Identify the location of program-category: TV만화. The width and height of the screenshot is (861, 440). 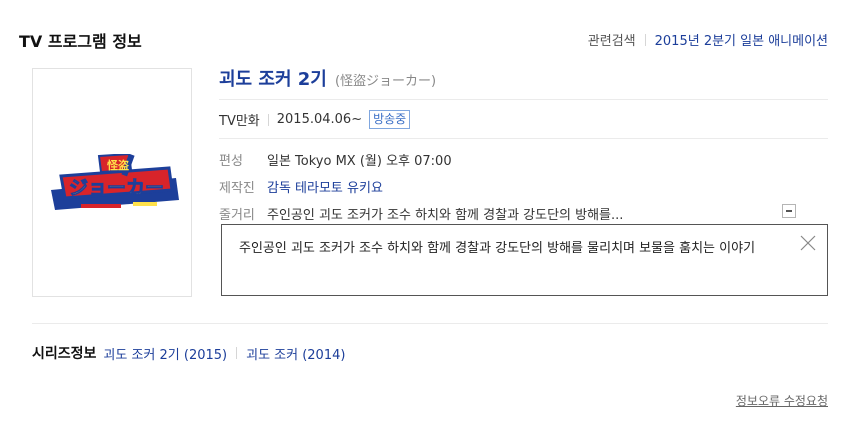
(239, 121).